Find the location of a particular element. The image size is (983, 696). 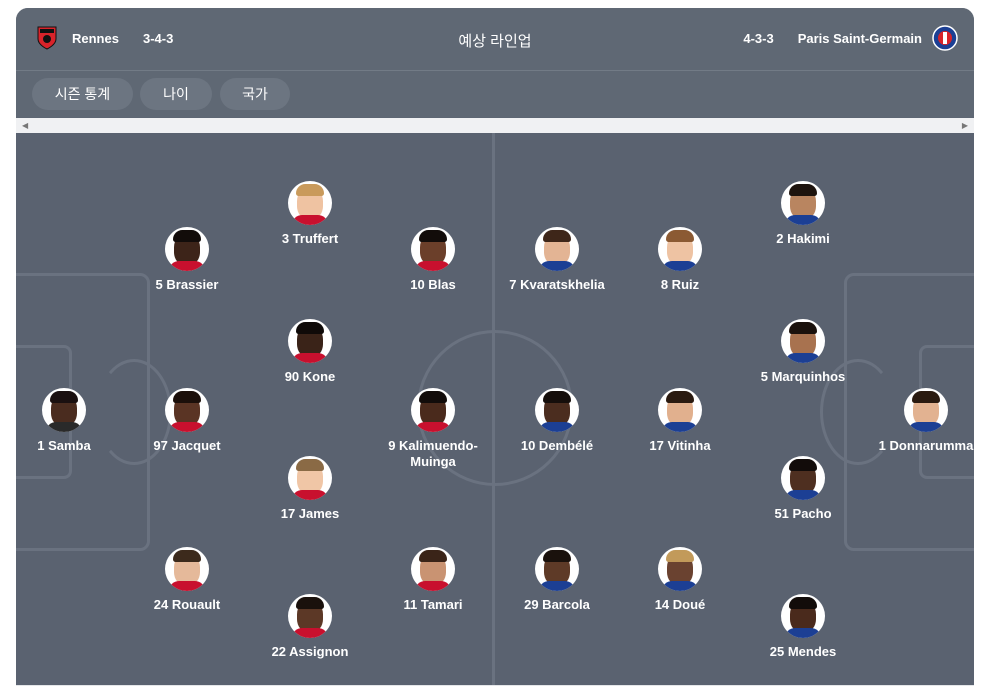

scroll-left-icon: ◀ is located at coordinates (25, 125).